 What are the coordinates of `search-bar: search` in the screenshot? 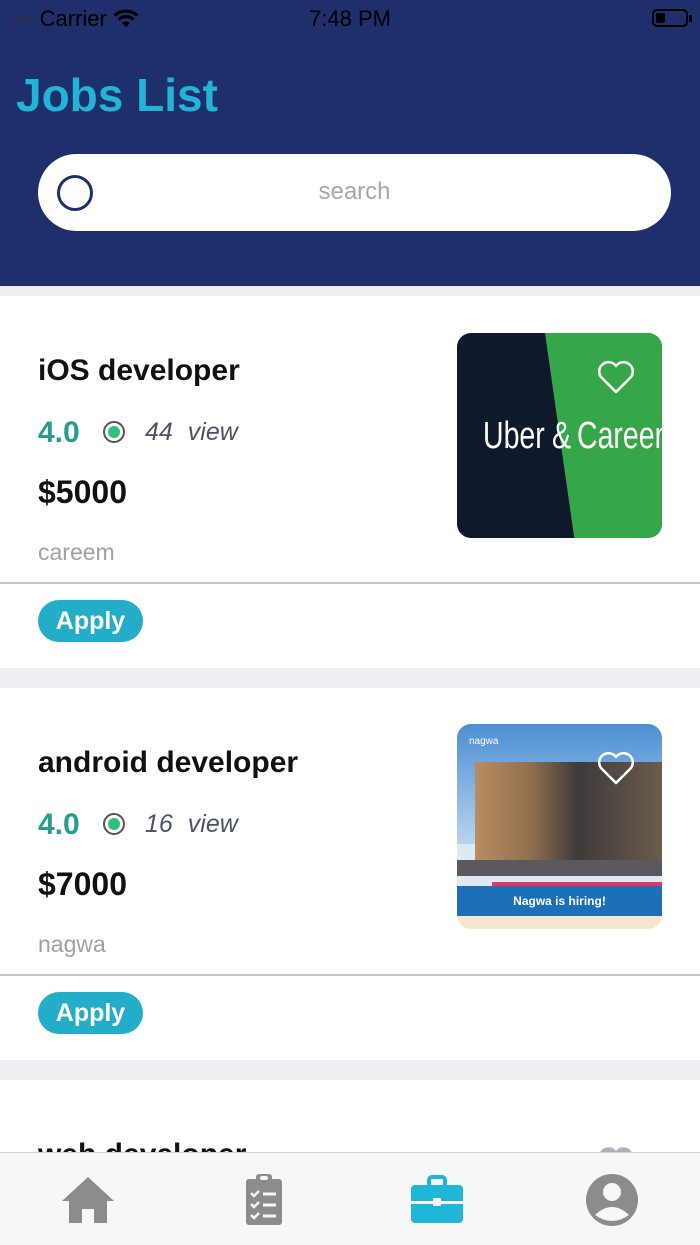 It's located at (354, 192).